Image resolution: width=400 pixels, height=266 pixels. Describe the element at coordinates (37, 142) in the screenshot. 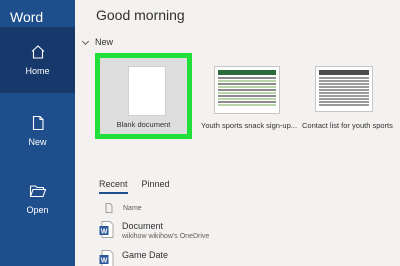

I see `sidebar-item-label: New` at that location.